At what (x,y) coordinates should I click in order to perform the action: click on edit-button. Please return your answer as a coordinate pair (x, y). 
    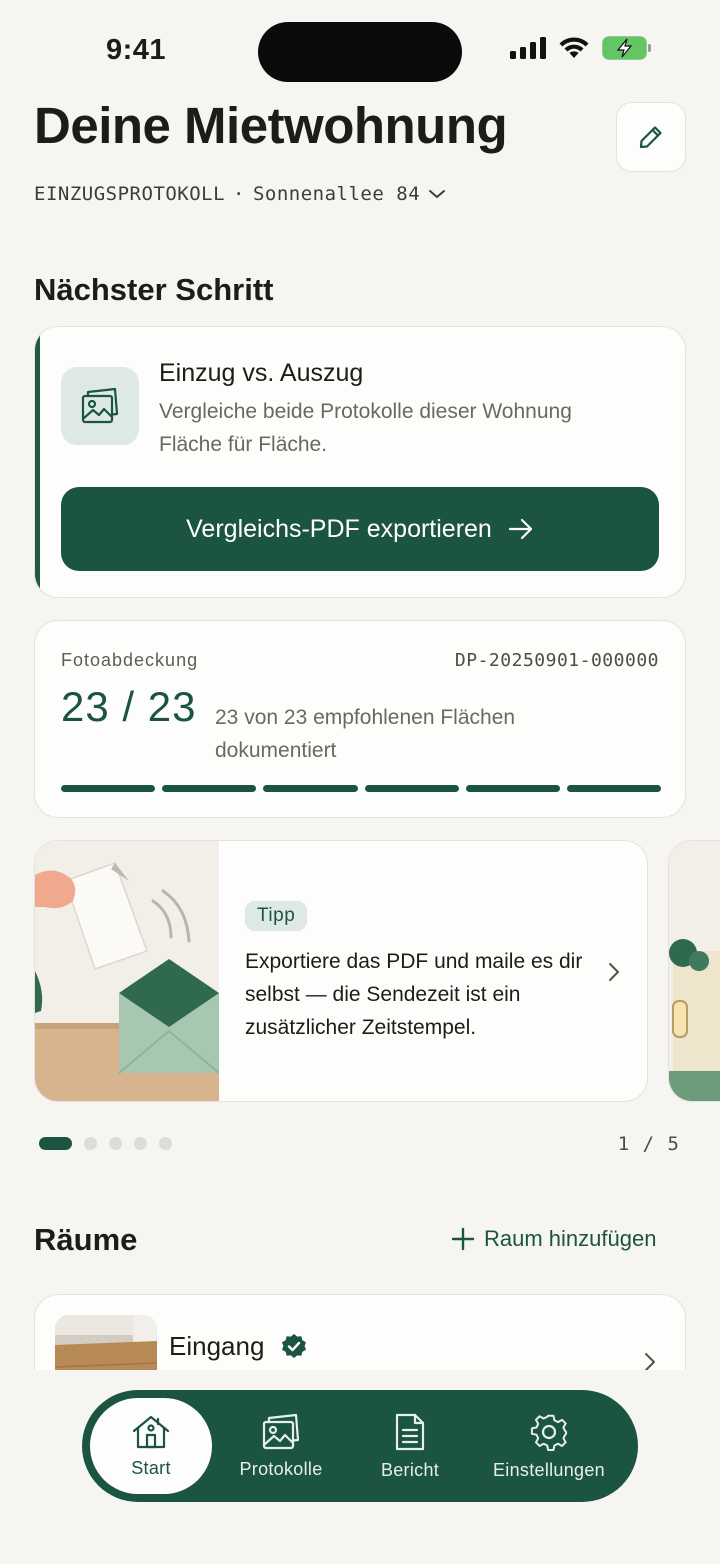
    Looking at the image, I should click on (651, 137).